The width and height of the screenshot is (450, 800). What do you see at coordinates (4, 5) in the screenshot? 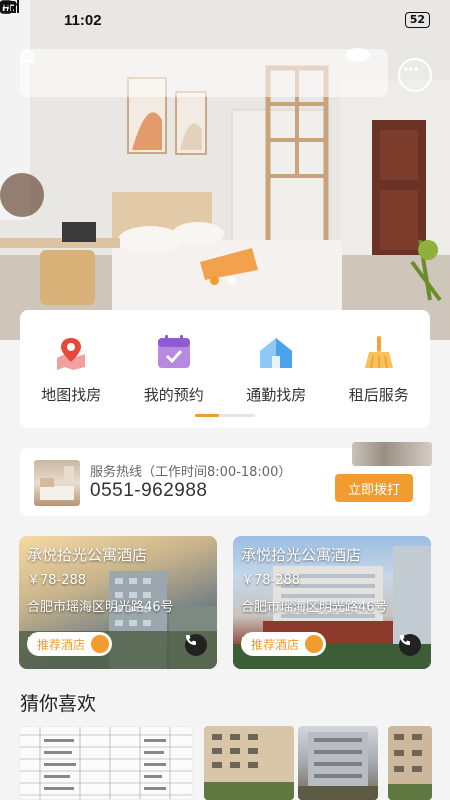
I see `svg-text: 5G` at bounding box center [4, 5].